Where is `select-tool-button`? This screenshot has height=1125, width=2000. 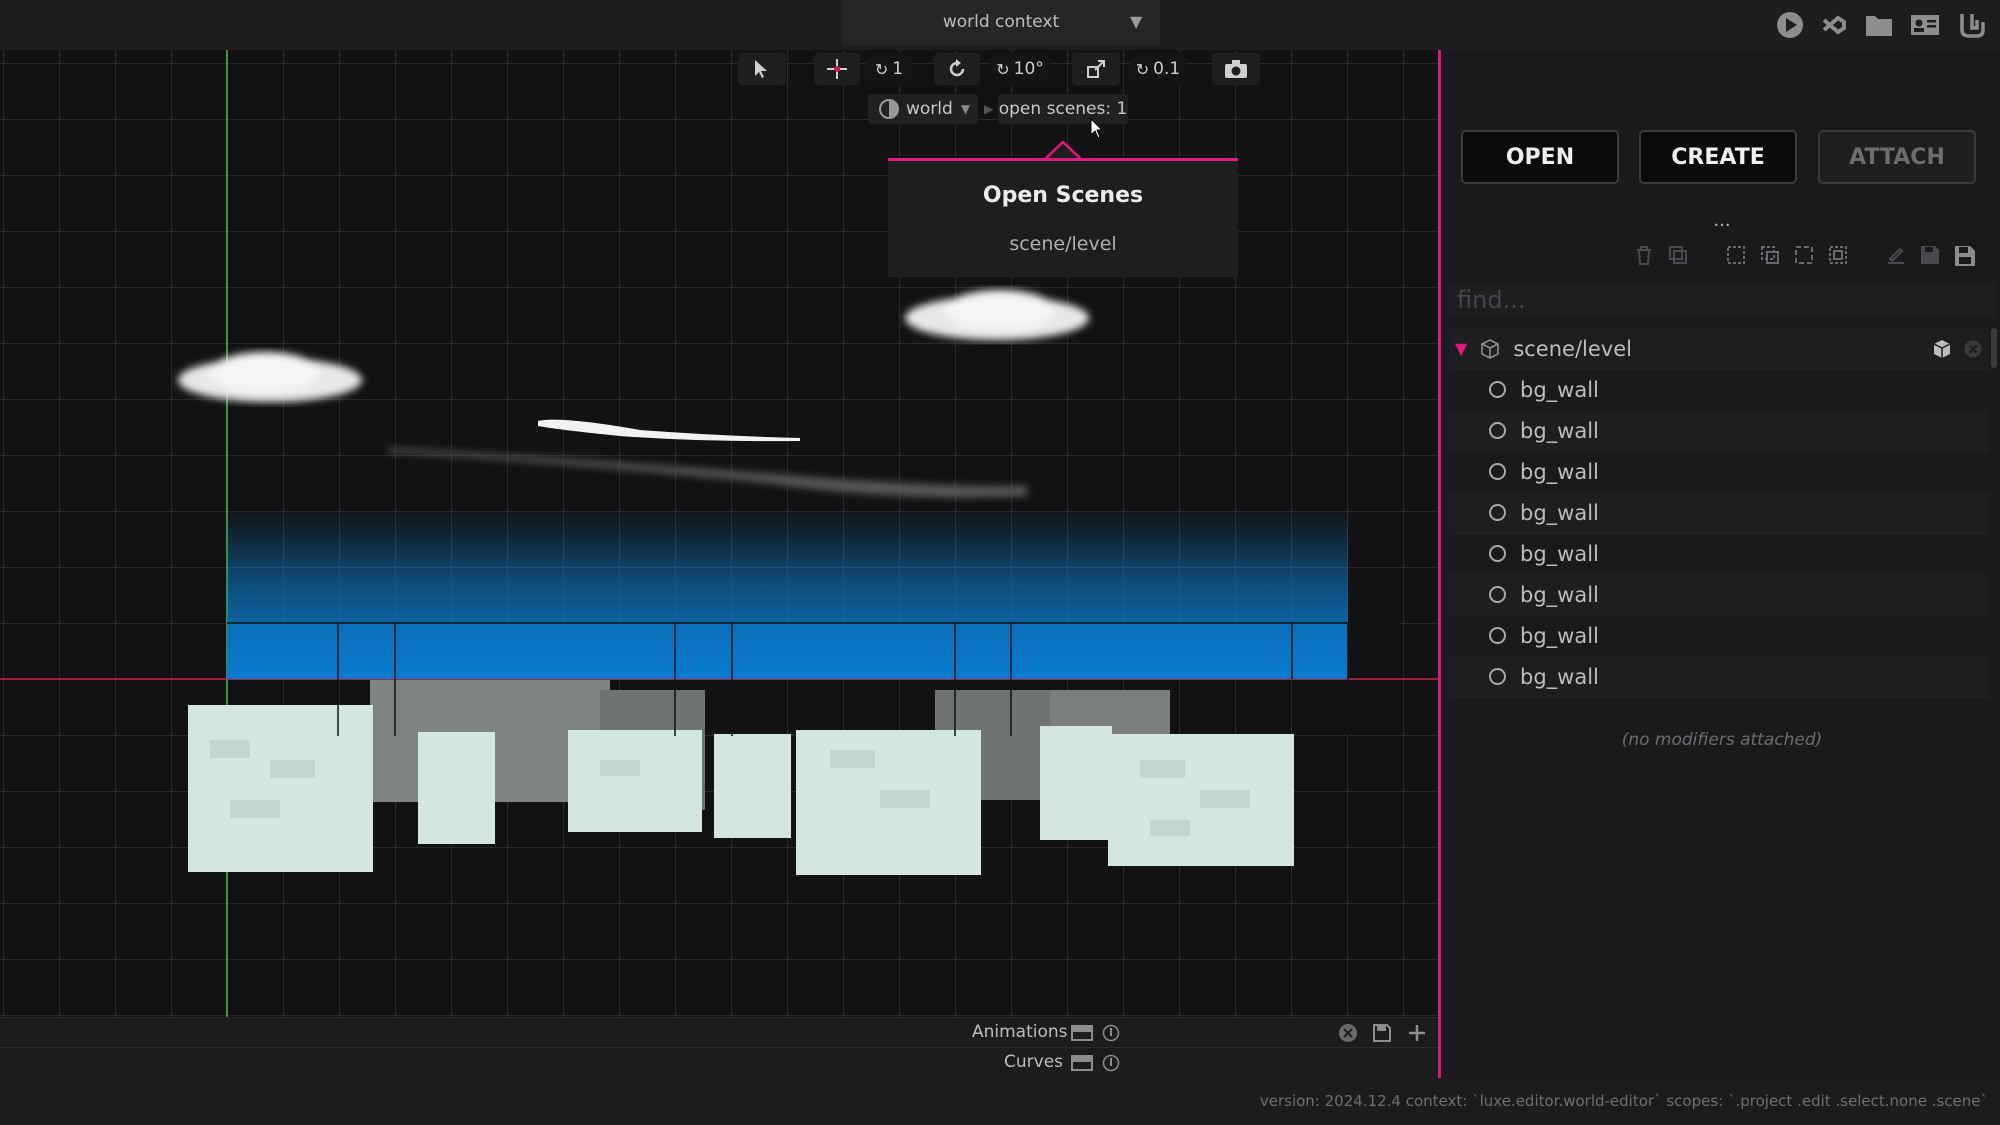 select-tool-button is located at coordinates (762, 69).